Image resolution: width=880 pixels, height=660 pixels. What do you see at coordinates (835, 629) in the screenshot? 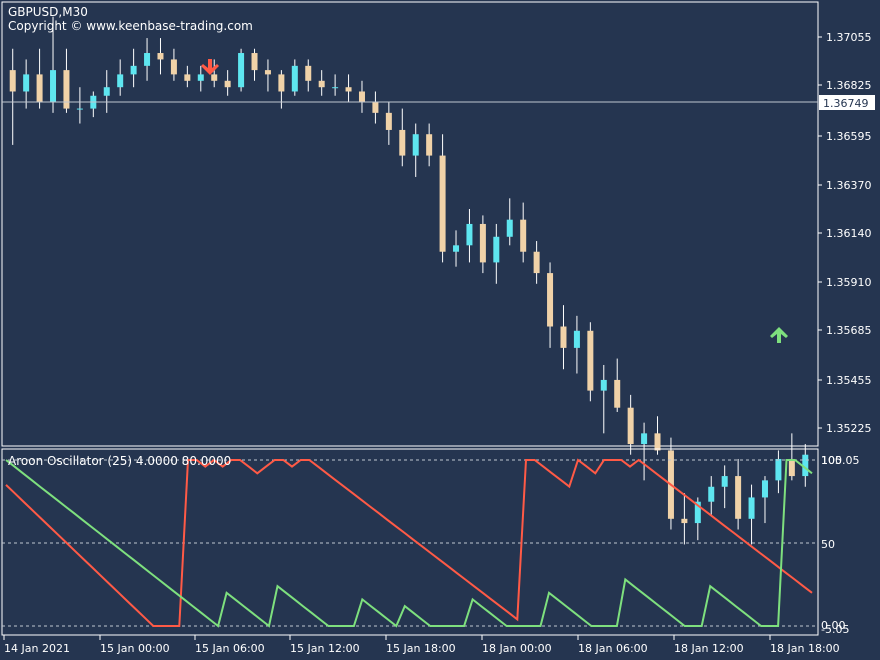
I see `aroon-axis-label: -5.05` at bounding box center [835, 629].